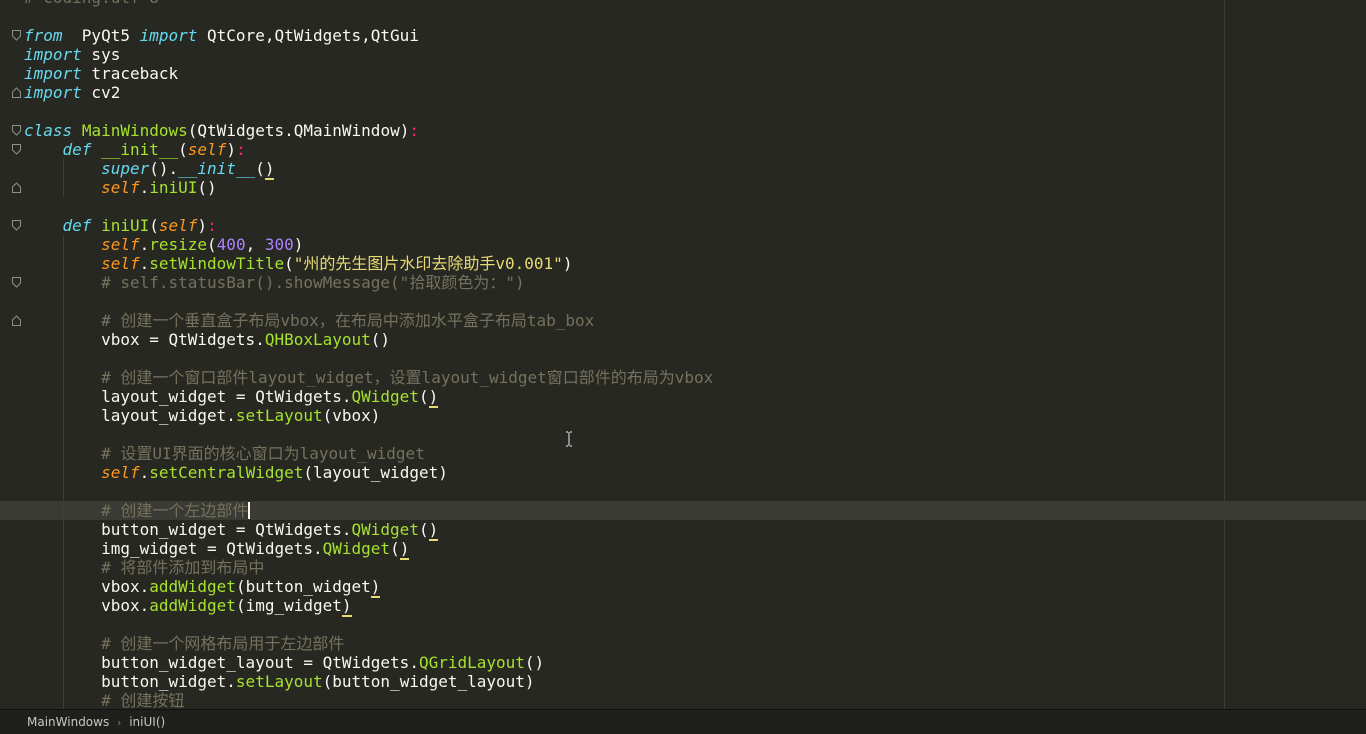  What do you see at coordinates (695, 169) in the screenshot?
I see `code-line: super().__init__()` at bounding box center [695, 169].